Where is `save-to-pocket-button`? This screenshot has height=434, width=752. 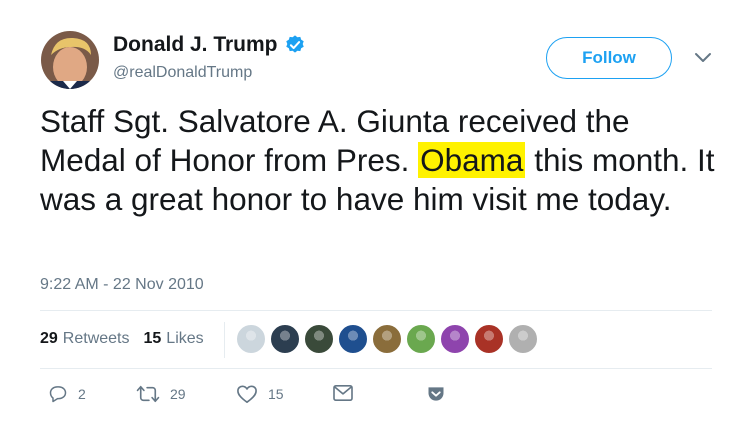 save-to-pocket-button is located at coordinates (436, 394).